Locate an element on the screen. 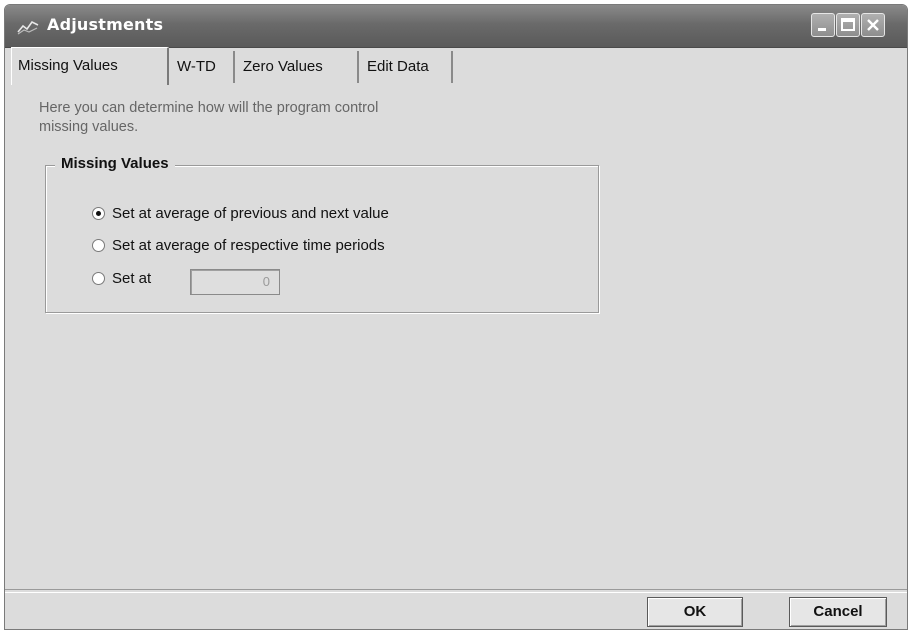 This screenshot has height=634, width=913. minimize-button is located at coordinates (823, 25).